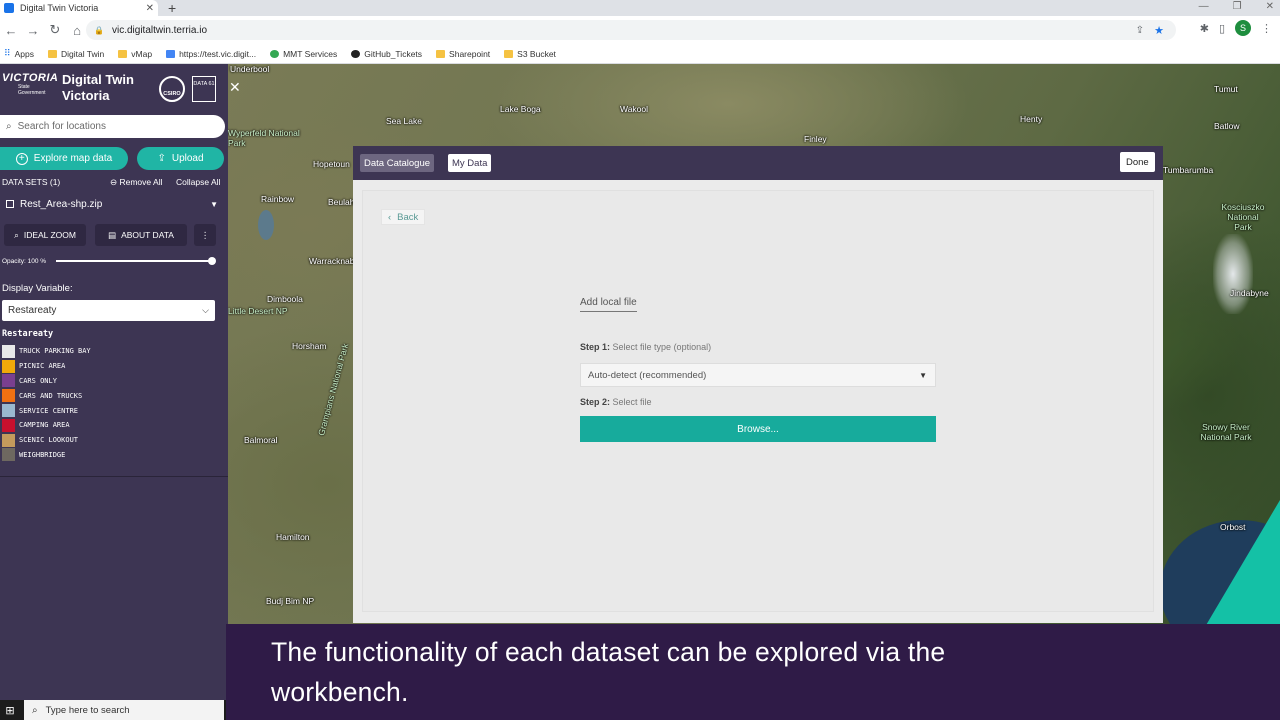  What do you see at coordinates (470, 163) in the screenshot?
I see `tab-my-data: My Data` at bounding box center [470, 163].